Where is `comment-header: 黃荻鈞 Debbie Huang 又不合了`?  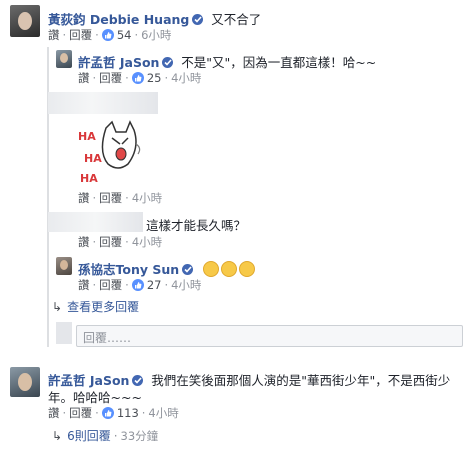 comment-header: 黃荻鈞 Debbie Huang 又不合了 is located at coordinates (154, 18).